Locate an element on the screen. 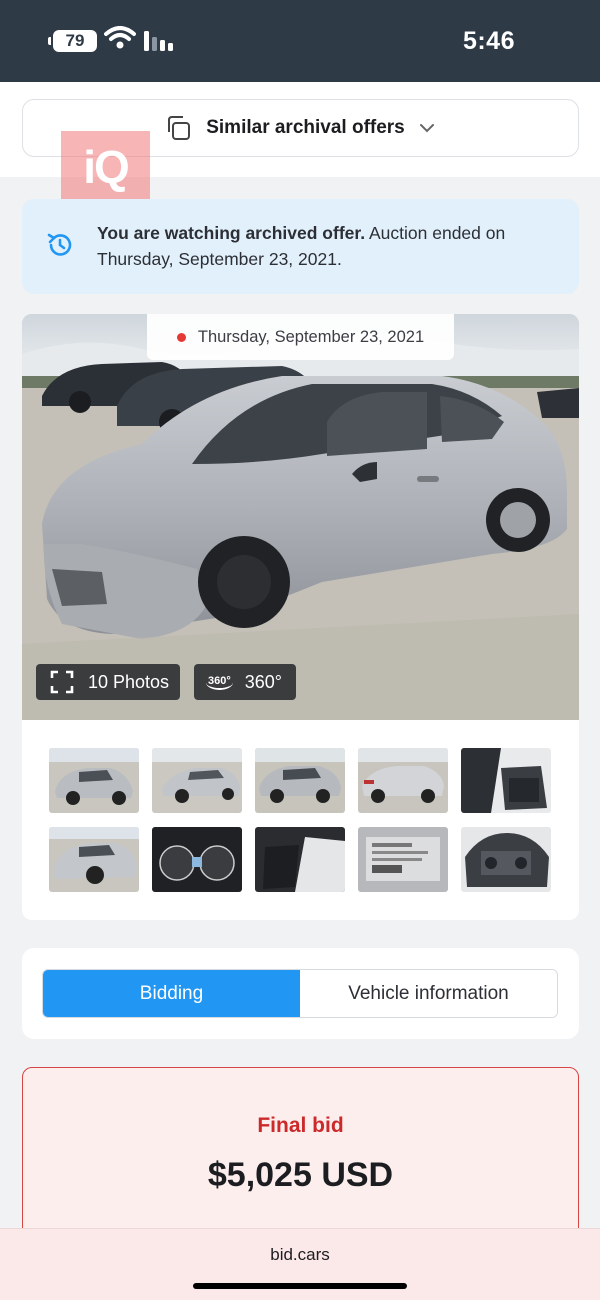 The image size is (600, 1300). photos-button-label: 10 Photos is located at coordinates (129, 681).